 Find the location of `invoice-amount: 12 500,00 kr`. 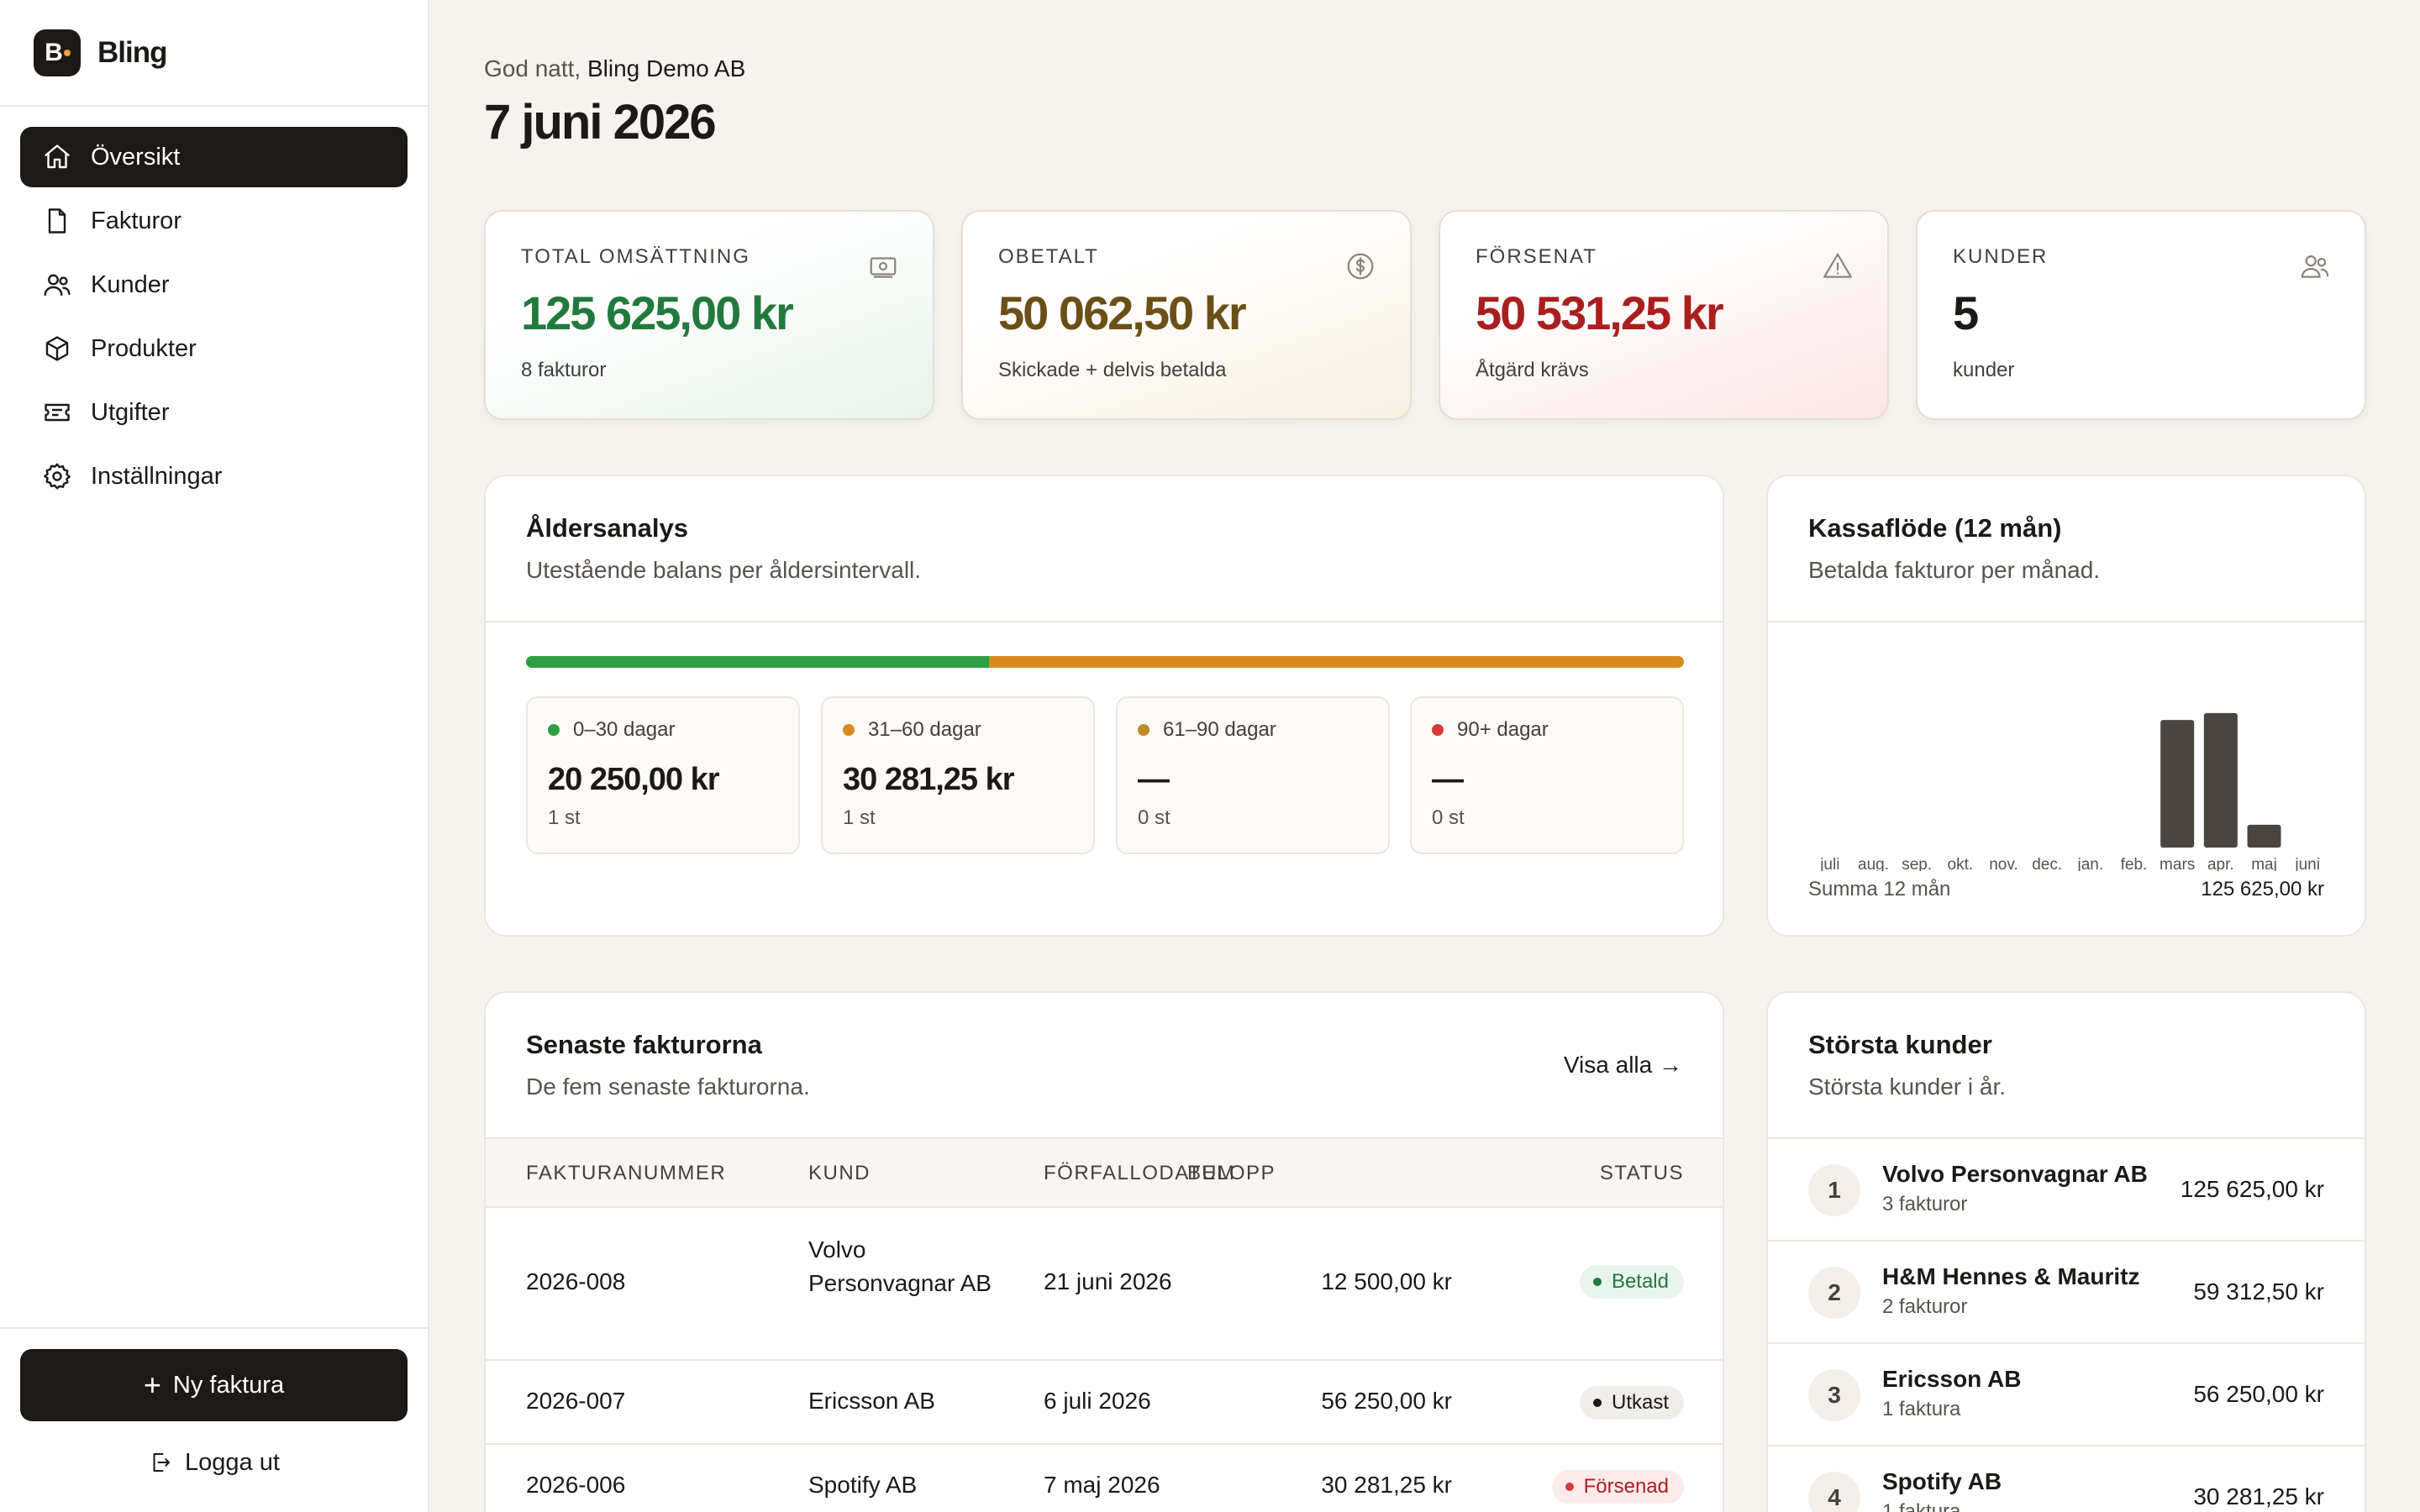

invoice-amount: 12 500,00 kr is located at coordinates (1386, 1281).